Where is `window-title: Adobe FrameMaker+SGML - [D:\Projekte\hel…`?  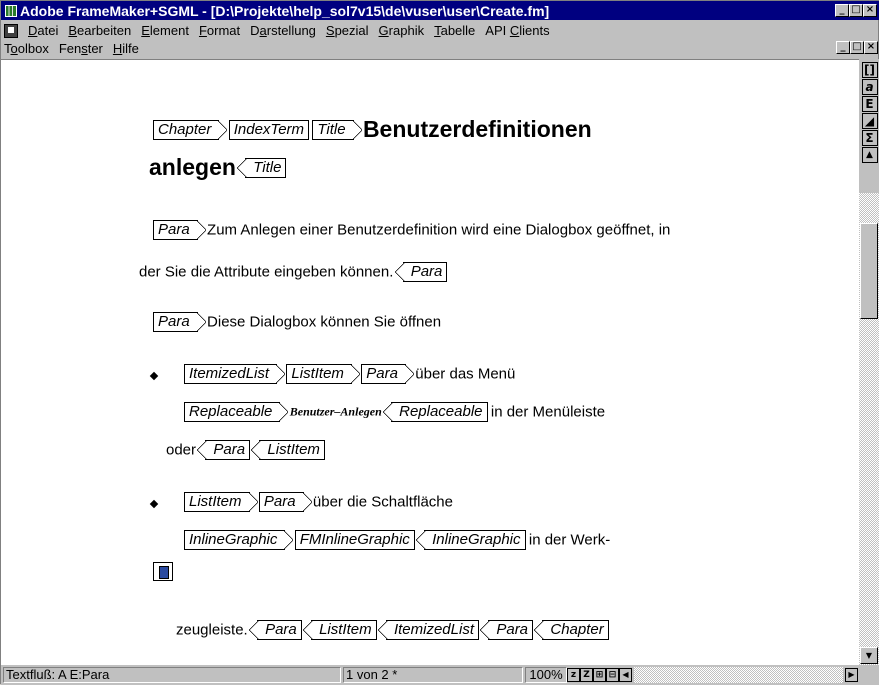 window-title: Adobe FrameMaker+SGML - [D:\Projekte\hel… is located at coordinates (285, 10).